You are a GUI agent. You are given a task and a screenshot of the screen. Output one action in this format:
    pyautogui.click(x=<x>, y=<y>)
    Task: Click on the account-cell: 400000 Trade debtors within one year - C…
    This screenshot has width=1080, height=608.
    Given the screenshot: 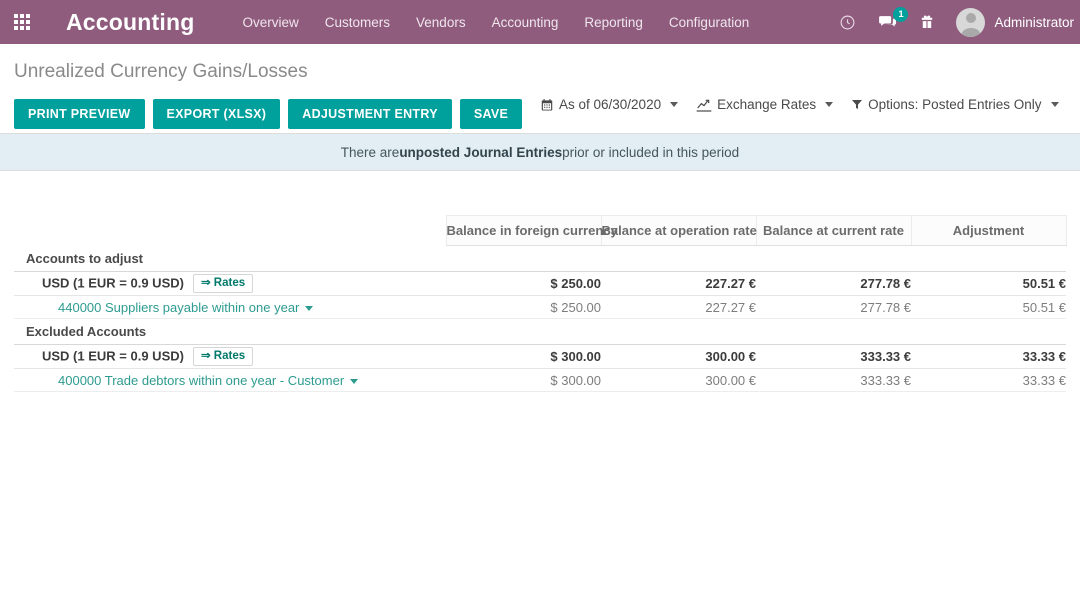 What is the action you would take?
    pyautogui.click(x=230, y=380)
    